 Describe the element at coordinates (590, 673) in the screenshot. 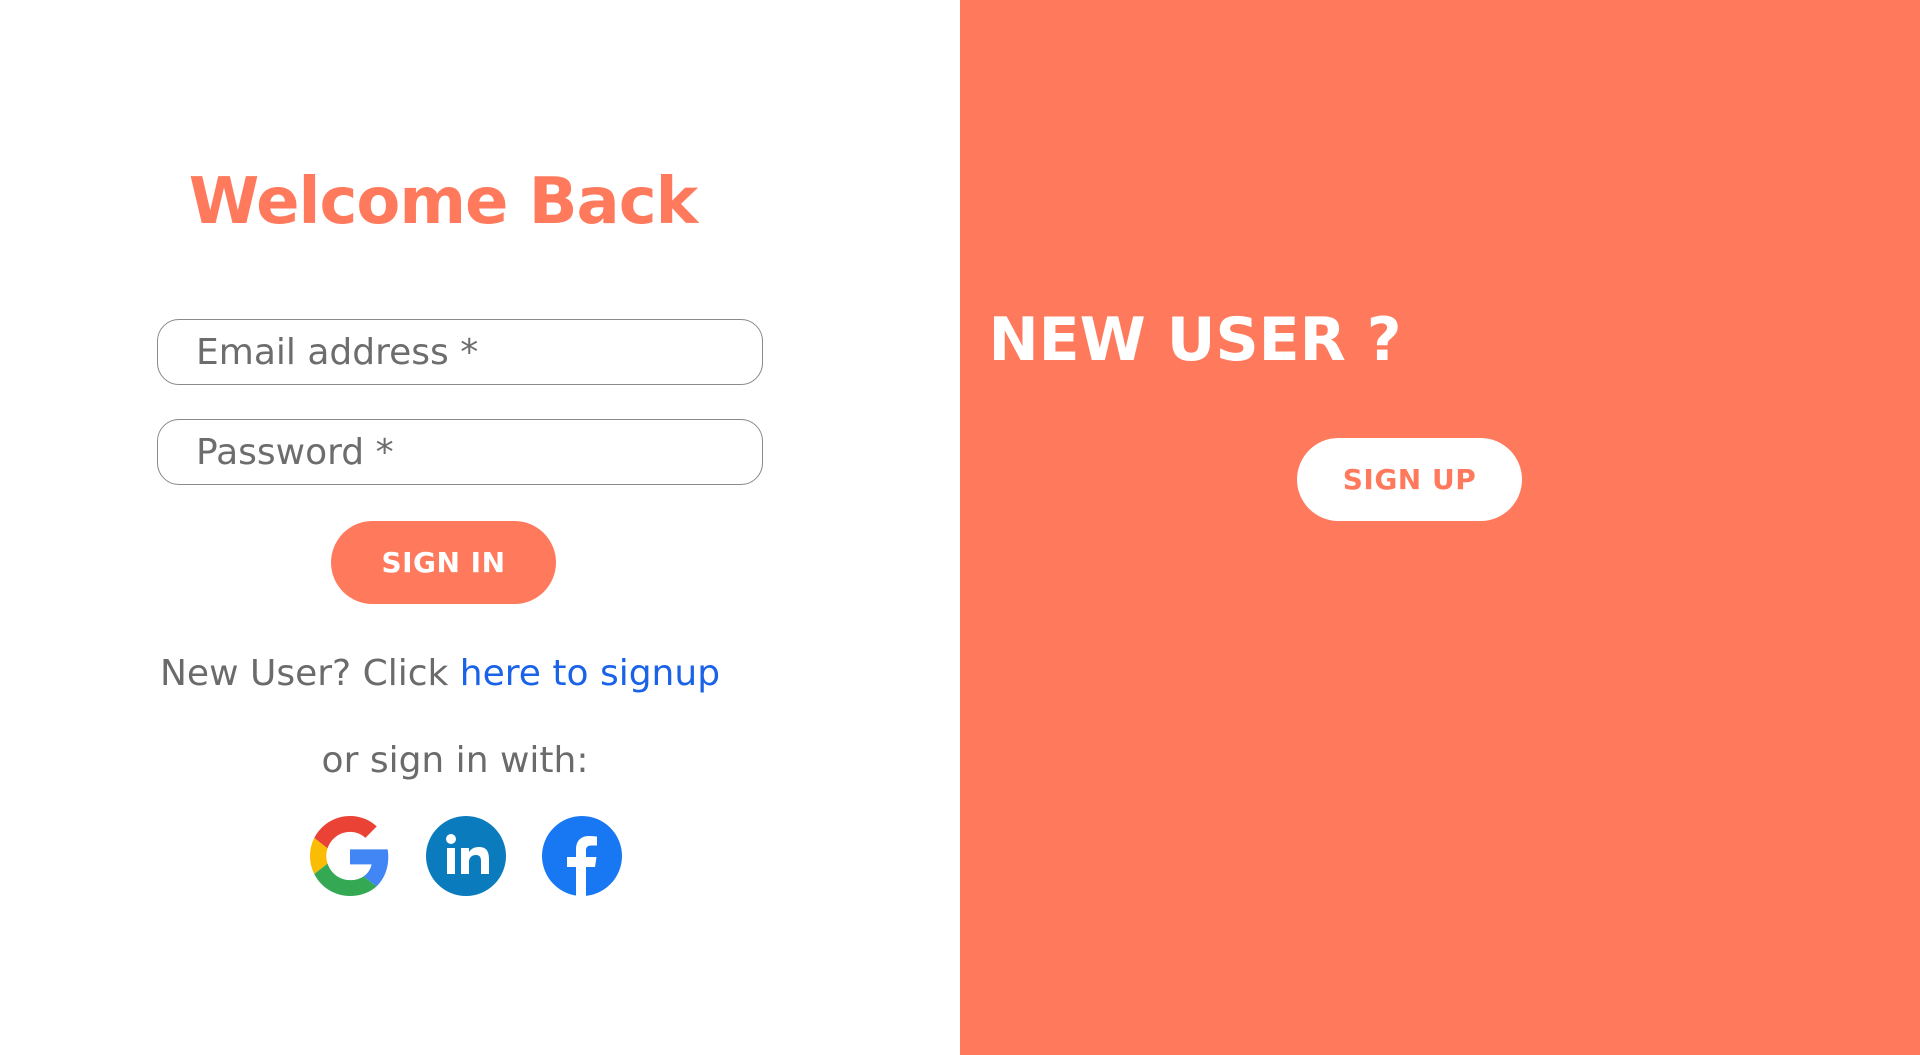

I see `signup-link: here to signup` at that location.